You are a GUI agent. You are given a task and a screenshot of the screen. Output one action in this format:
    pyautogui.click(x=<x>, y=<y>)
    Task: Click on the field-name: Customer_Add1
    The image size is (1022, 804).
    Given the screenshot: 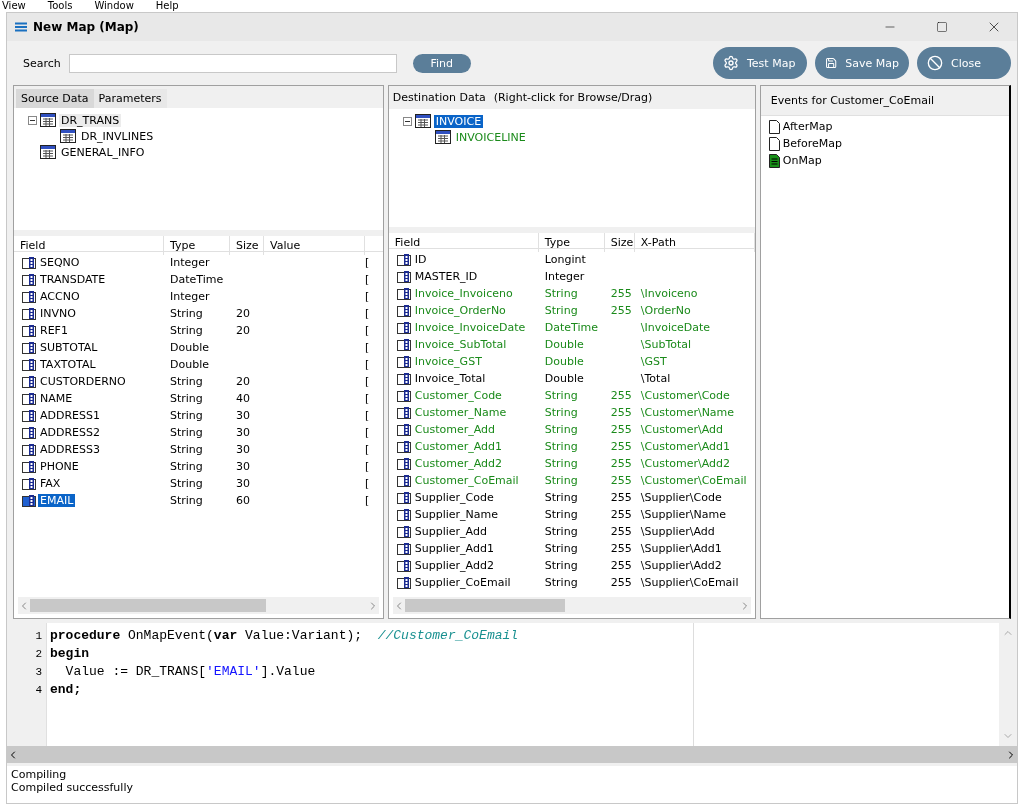 What is the action you would take?
    pyautogui.click(x=458, y=446)
    